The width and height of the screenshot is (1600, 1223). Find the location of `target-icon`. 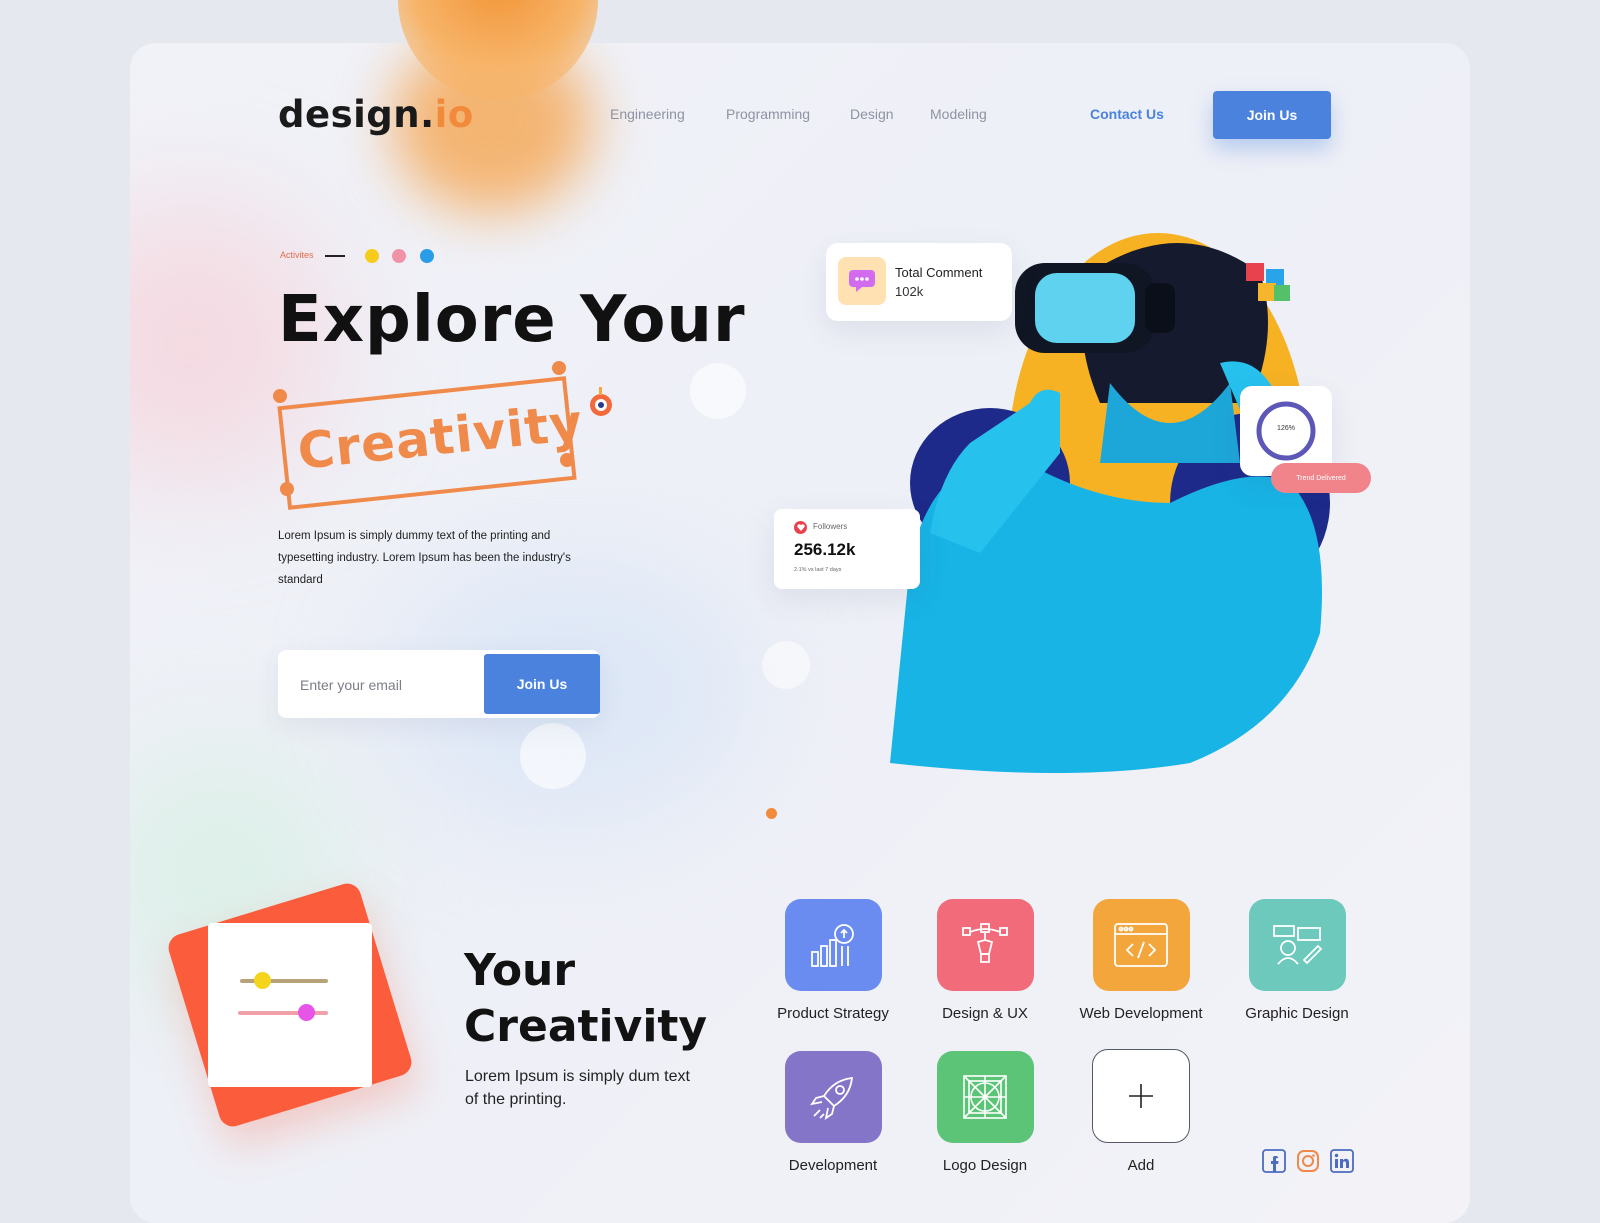

target-icon is located at coordinates (601, 403).